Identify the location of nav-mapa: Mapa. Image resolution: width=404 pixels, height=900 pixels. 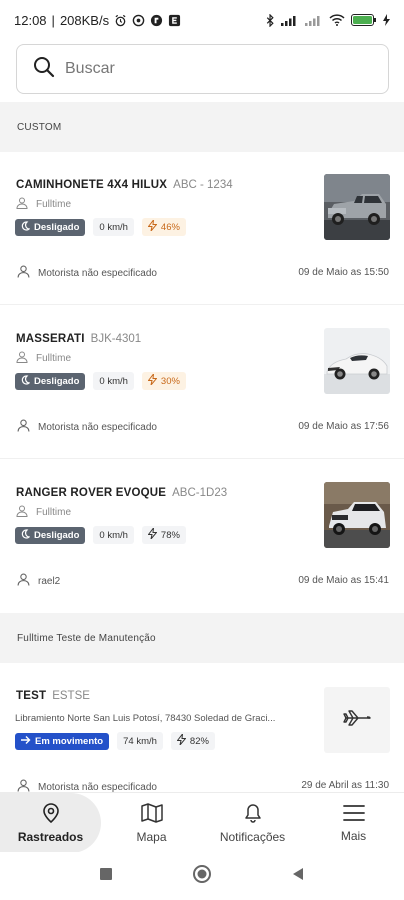
(151, 823).